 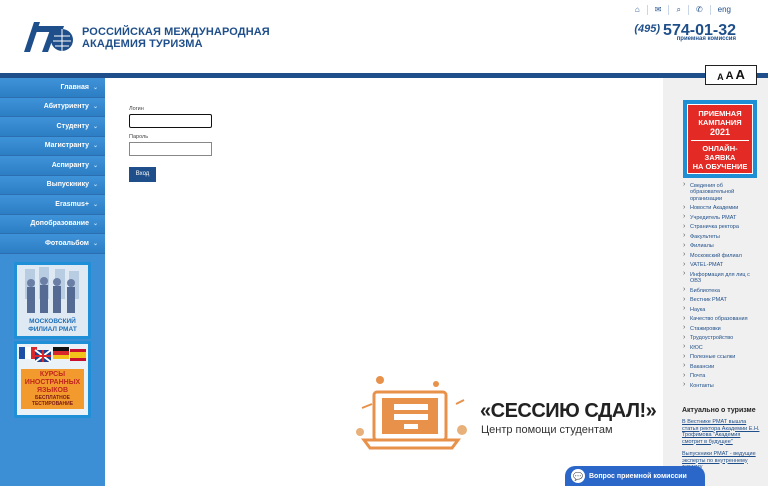 What do you see at coordinates (720, 151) in the screenshot?
I see `campaign-line-3: ОНЛАЙН-ЗАЯВКА` at bounding box center [720, 151].